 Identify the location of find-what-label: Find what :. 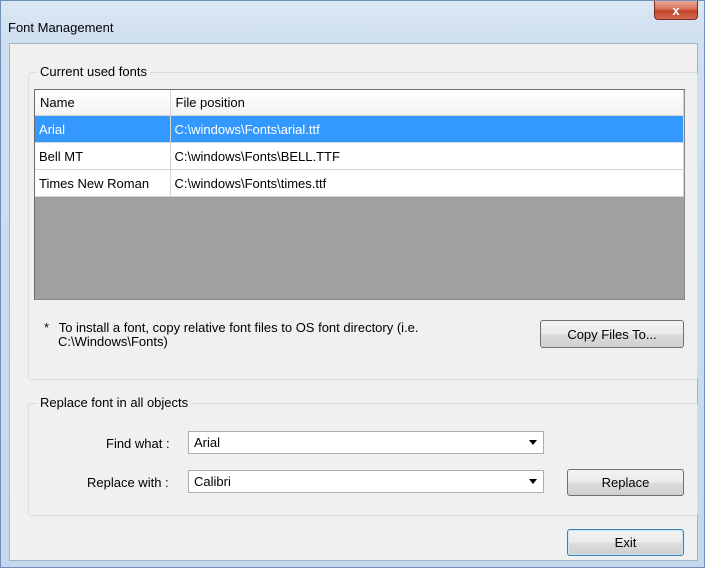
(138, 443).